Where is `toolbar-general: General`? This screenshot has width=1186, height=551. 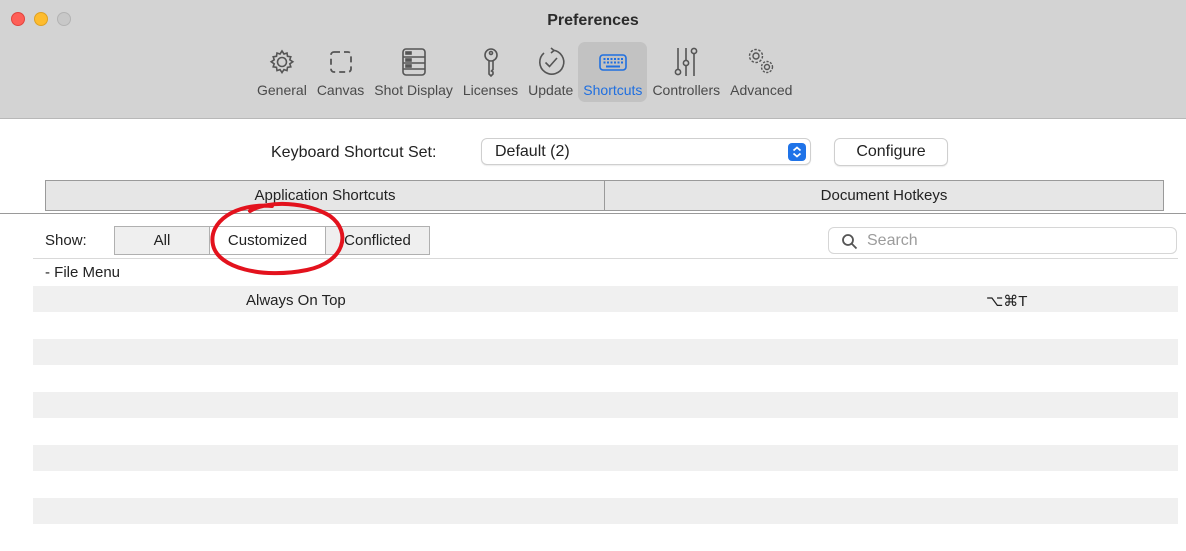
toolbar-general: General is located at coordinates (282, 72).